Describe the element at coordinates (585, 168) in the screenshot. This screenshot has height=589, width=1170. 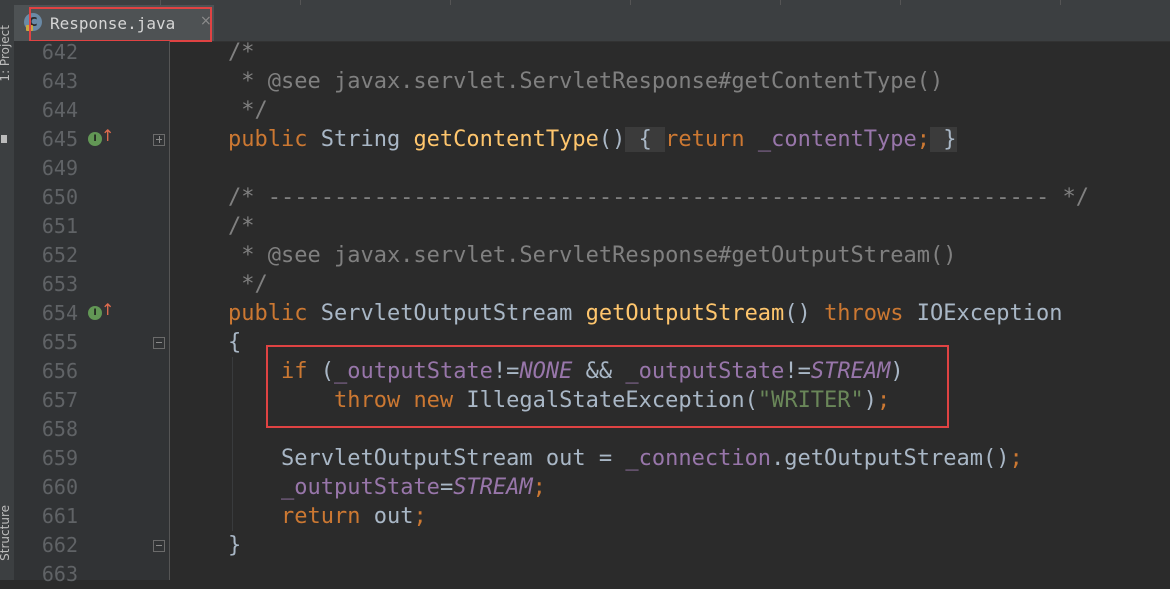
I see `code-line: 649` at that location.